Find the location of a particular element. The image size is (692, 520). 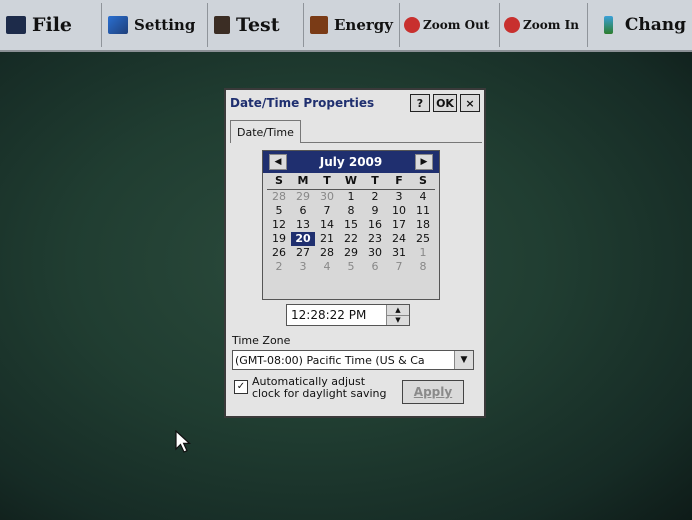

dialog-title: Date/Time Properties is located at coordinates (302, 103).